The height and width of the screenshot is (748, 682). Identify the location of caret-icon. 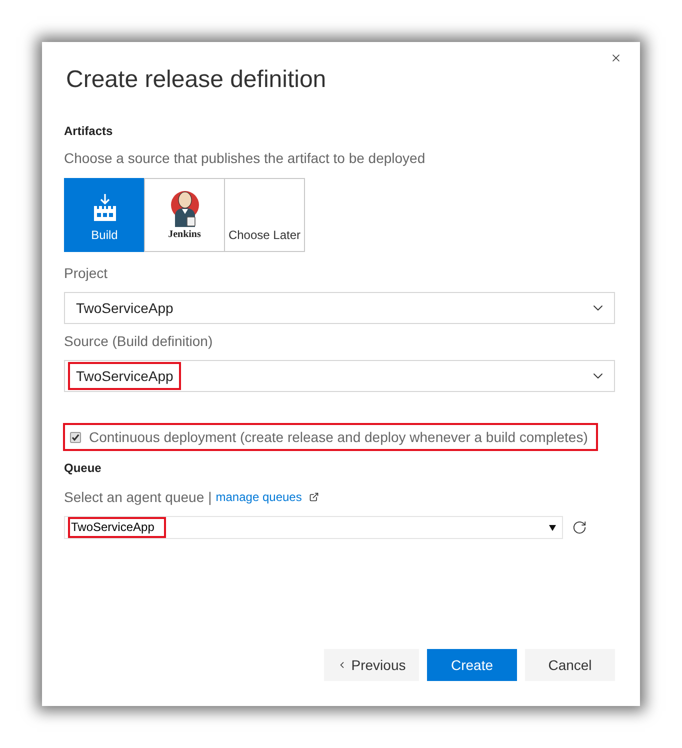
(552, 527).